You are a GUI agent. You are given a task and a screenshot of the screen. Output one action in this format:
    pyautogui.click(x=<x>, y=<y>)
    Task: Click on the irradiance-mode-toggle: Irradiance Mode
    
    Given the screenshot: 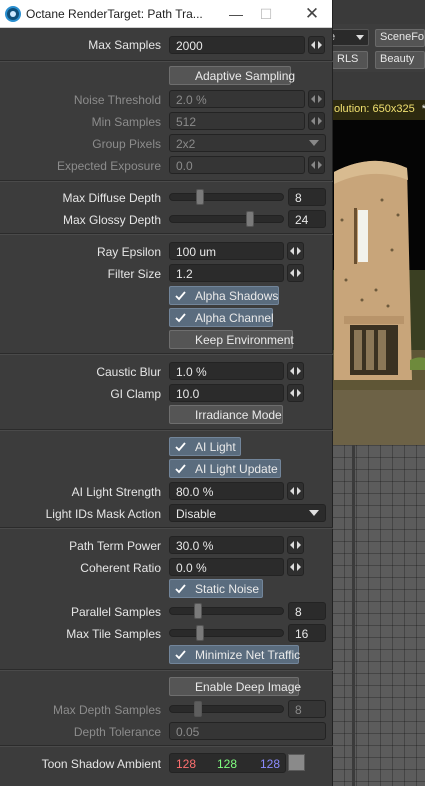 What is the action you would take?
    pyautogui.click(x=226, y=414)
    